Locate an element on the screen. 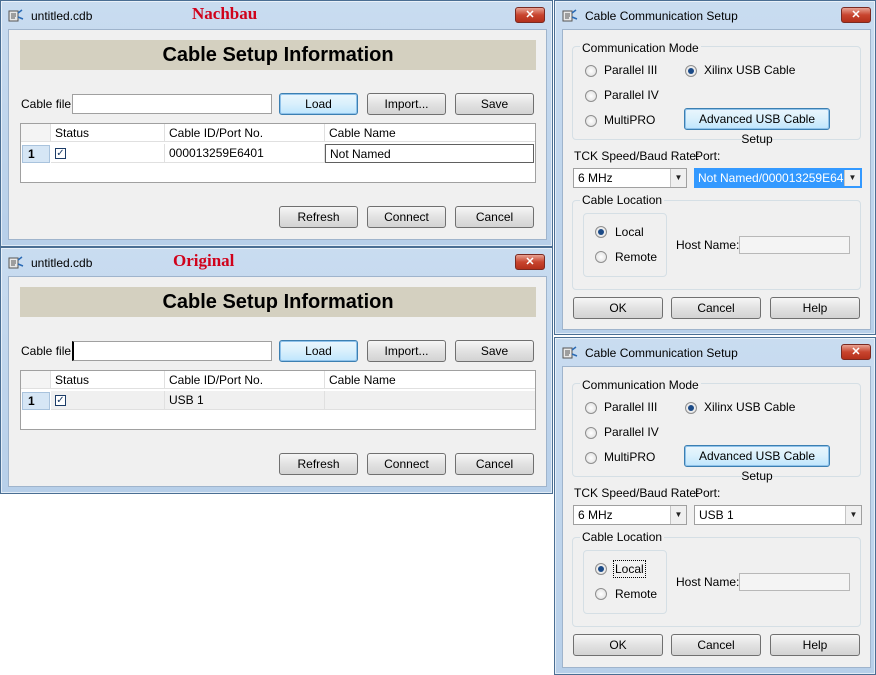 The image size is (876, 675). port-value: Not Named/000013259E6401 is located at coordinates (777, 178).